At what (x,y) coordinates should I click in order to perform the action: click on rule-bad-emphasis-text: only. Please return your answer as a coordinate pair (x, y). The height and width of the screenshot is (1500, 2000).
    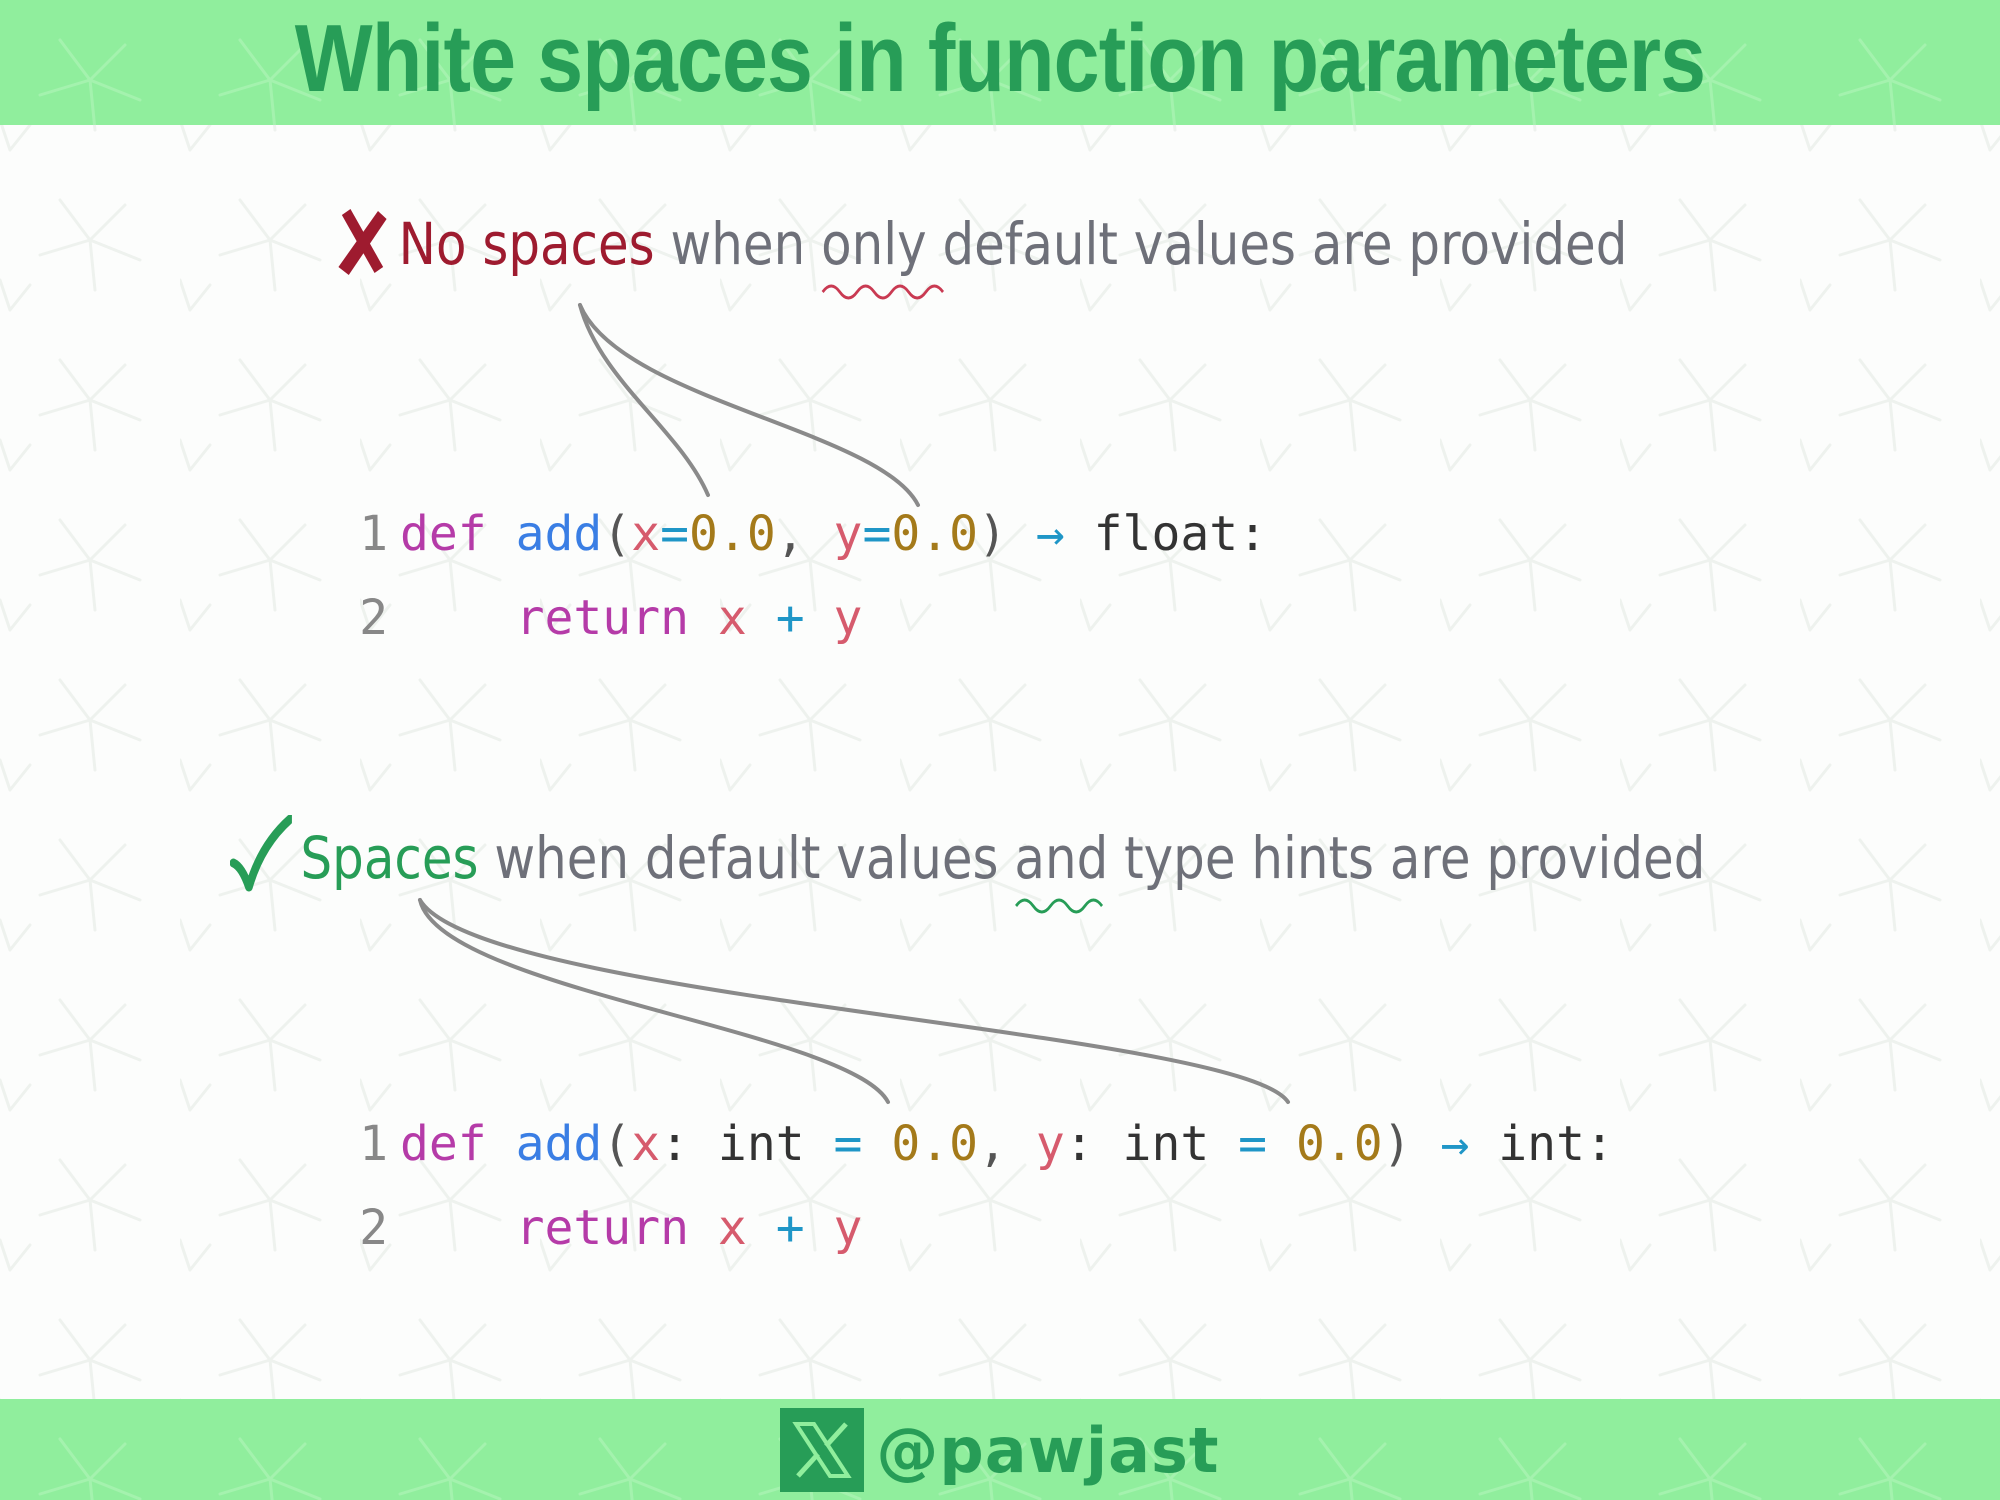
    Looking at the image, I should click on (874, 244).